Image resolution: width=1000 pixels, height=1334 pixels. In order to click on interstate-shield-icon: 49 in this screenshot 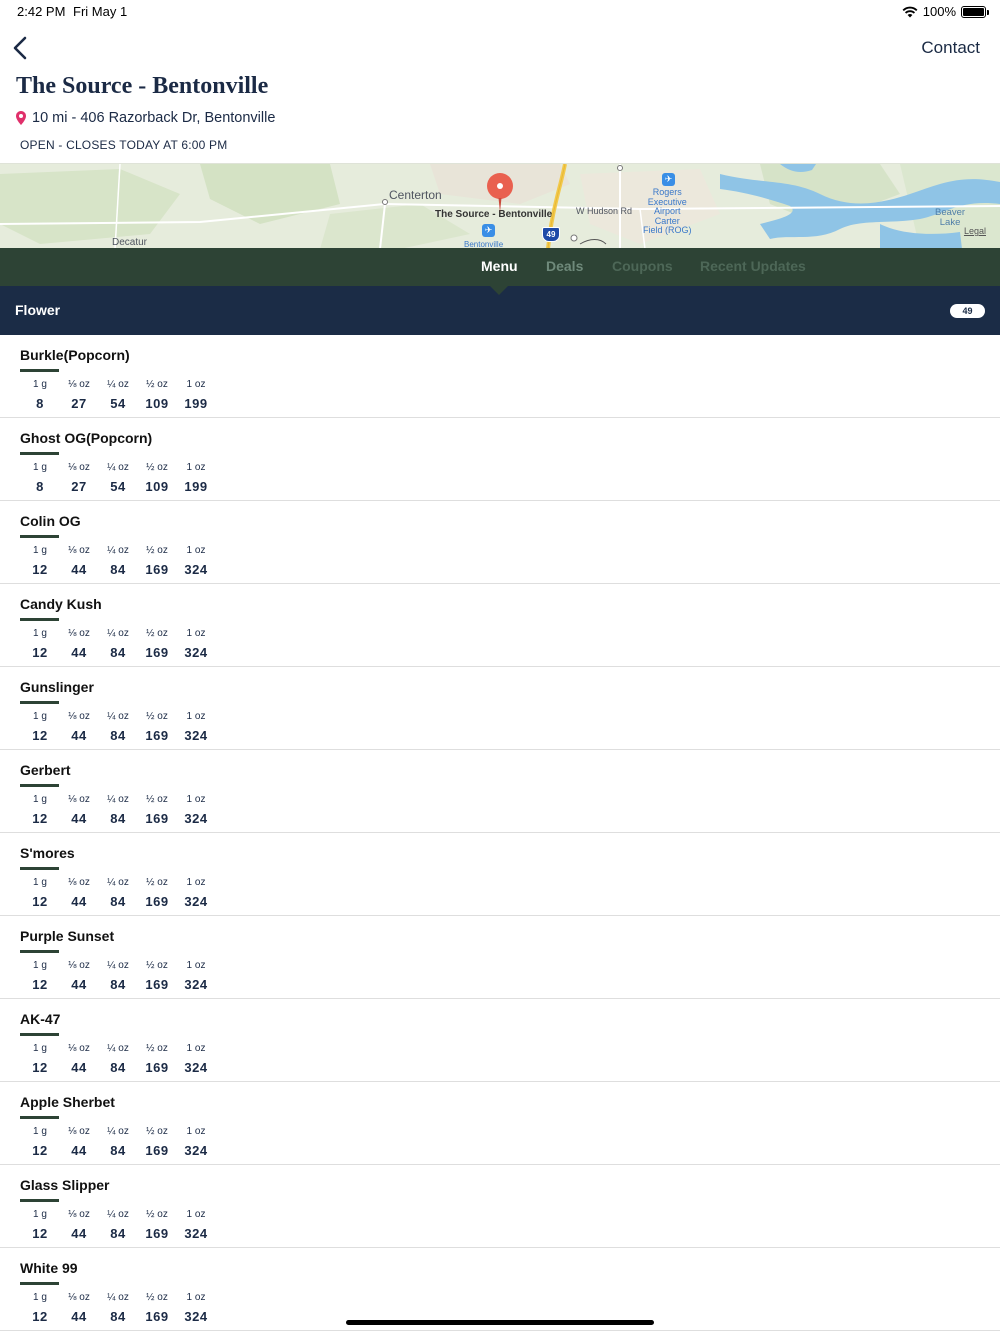, I will do `click(551, 234)`.